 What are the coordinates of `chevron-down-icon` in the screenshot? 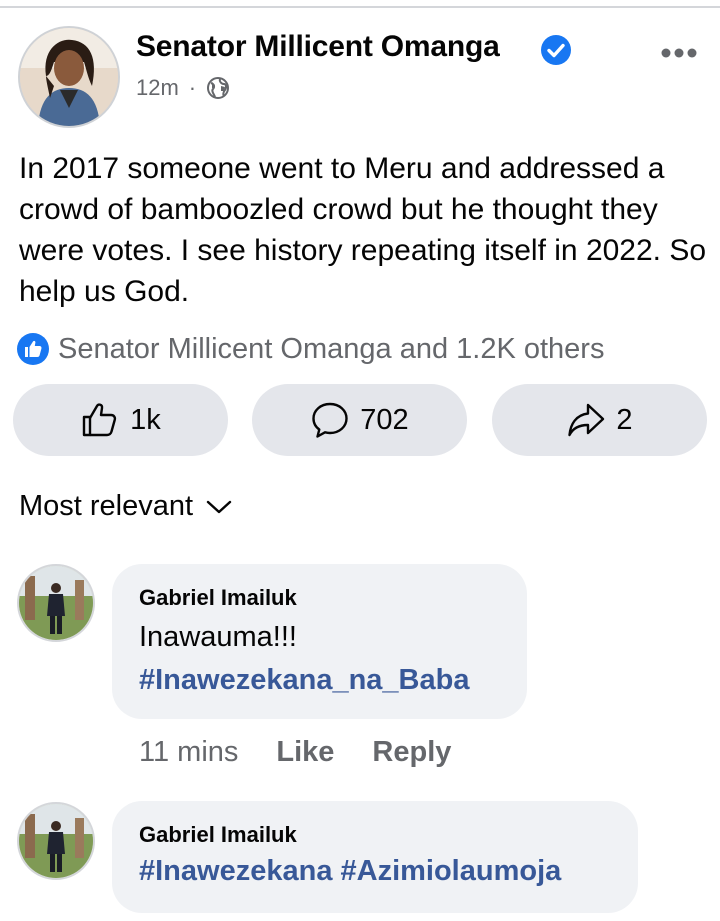 It's located at (219, 506).